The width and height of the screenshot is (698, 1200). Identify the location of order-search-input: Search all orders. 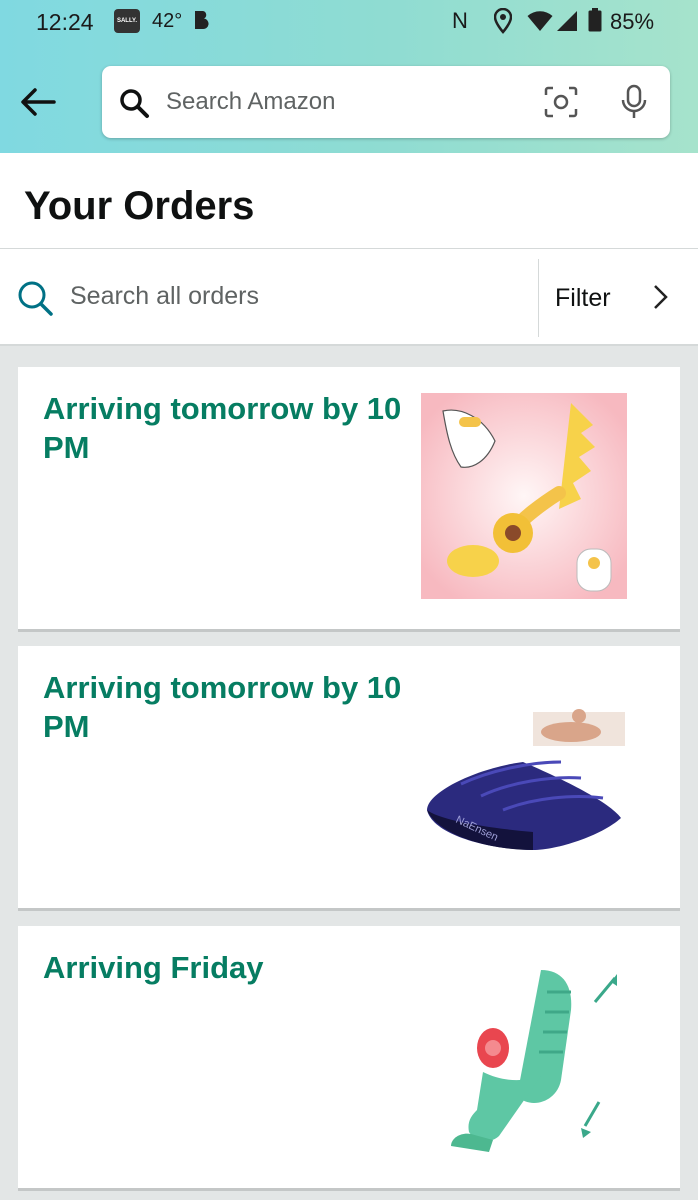
(164, 296).